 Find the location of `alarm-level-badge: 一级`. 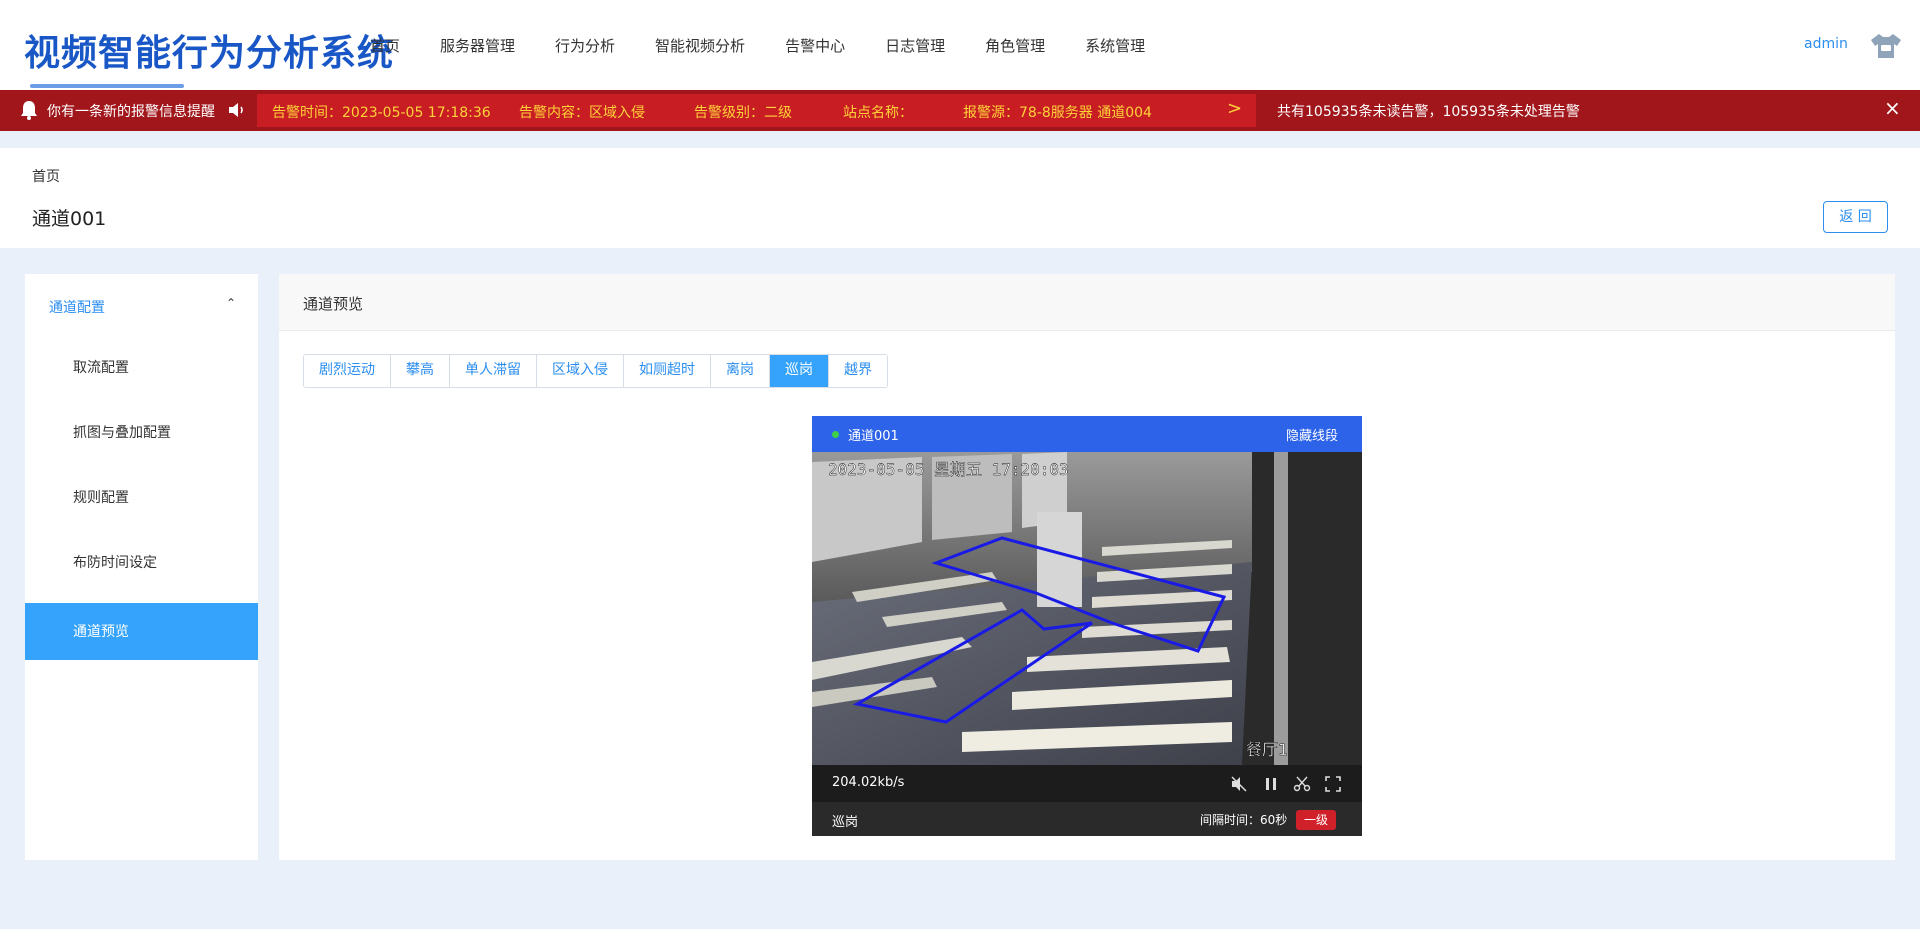

alarm-level-badge: 一级 is located at coordinates (1316, 820).